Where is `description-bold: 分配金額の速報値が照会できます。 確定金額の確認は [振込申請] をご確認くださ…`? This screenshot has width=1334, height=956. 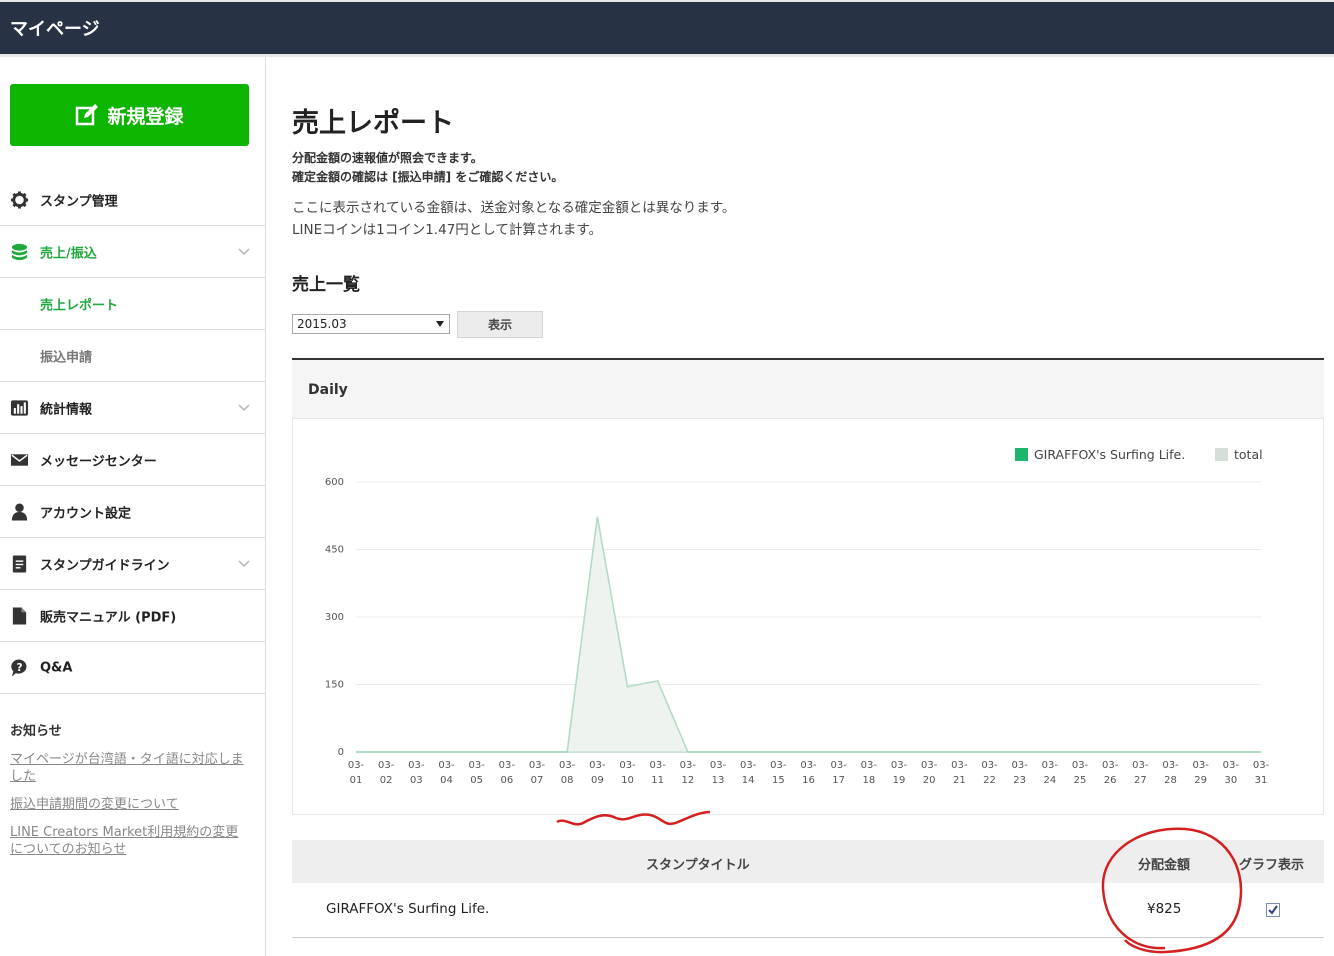
description-bold: 分配金額の速報値が照会できます。 確定金額の確認は [振込申請] をご確認くださ… is located at coordinates (427, 168).